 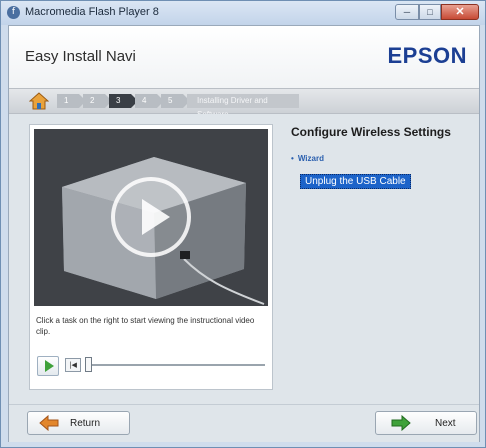 I want to click on page-title: Easy Install Navi, so click(x=80, y=56).